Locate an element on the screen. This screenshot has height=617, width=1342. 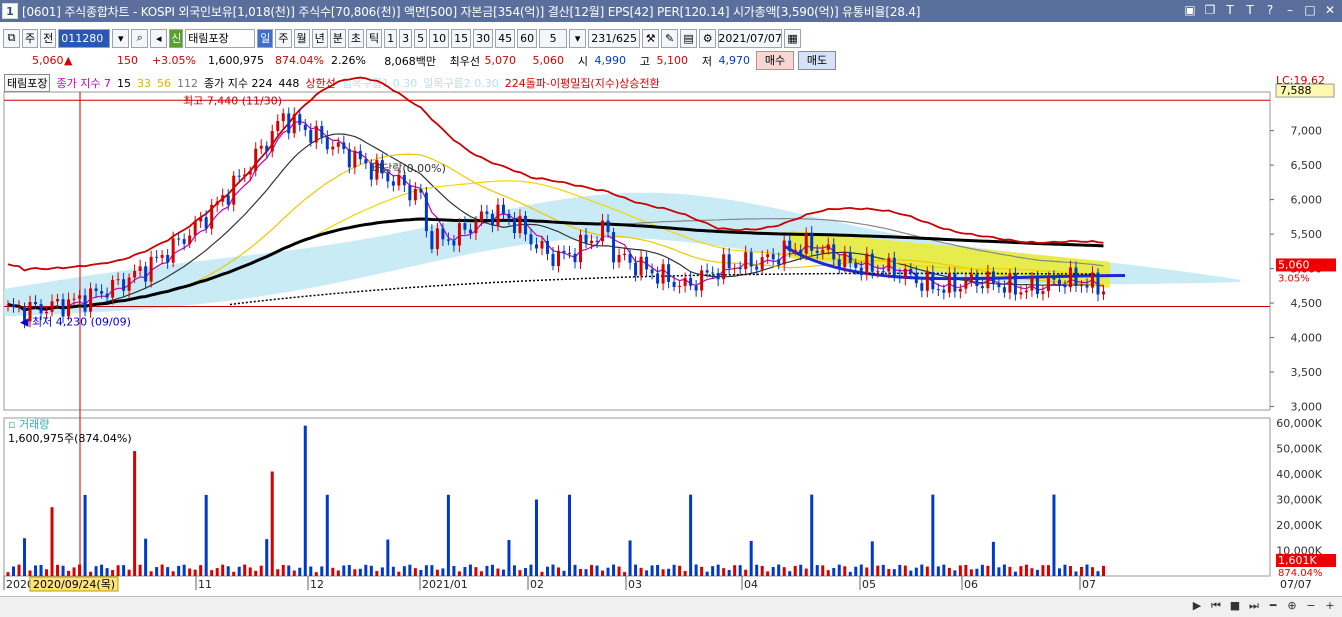
interval-5: 5 is located at coordinates (421, 38).